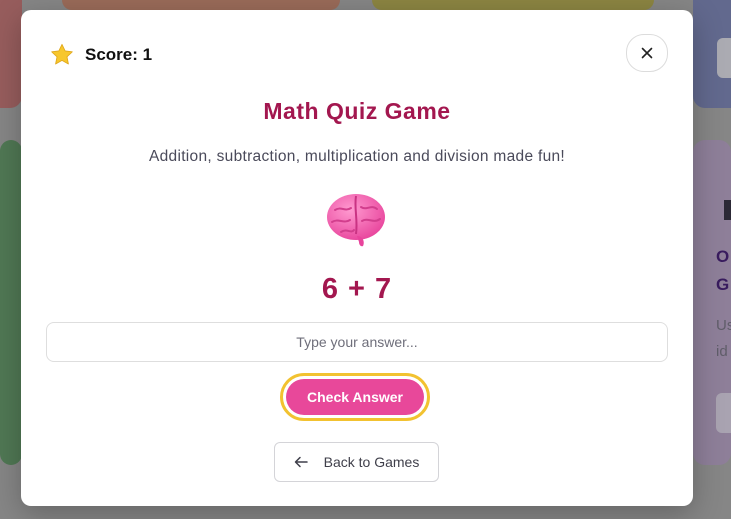 This screenshot has width=731, height=519. I want to click on answer-input, so click(357, 342).